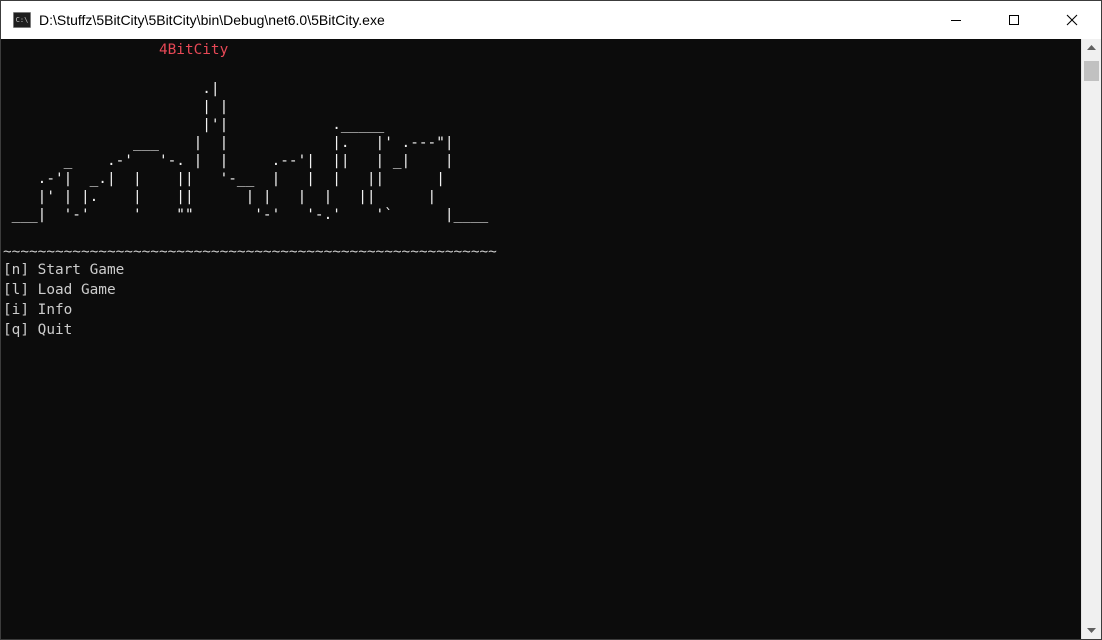 The width and height of the screenshot is (1102, 640). What do you see at coordinates (116, 107) in the screenshot?
I see `skyline-row: | |` at bounding box center [116, 107].